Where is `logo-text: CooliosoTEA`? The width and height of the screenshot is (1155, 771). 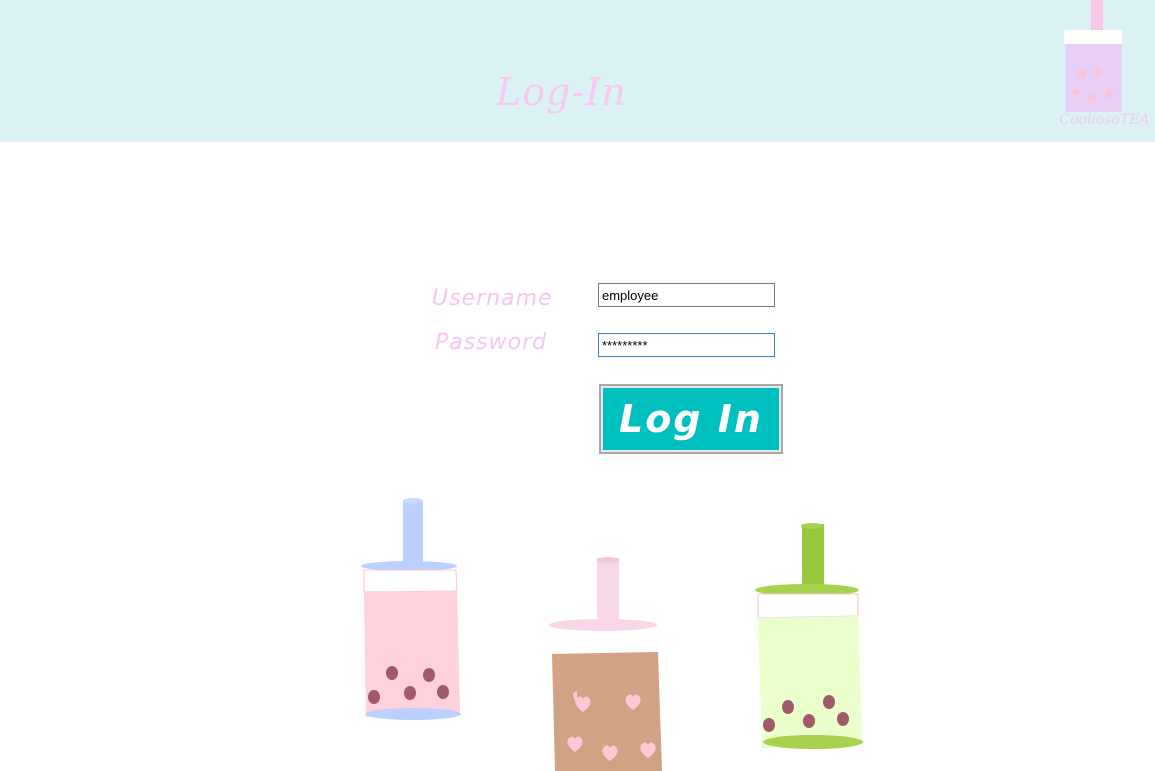 logo-text: CooliosoTEA is located at coordinates (1104, 120).